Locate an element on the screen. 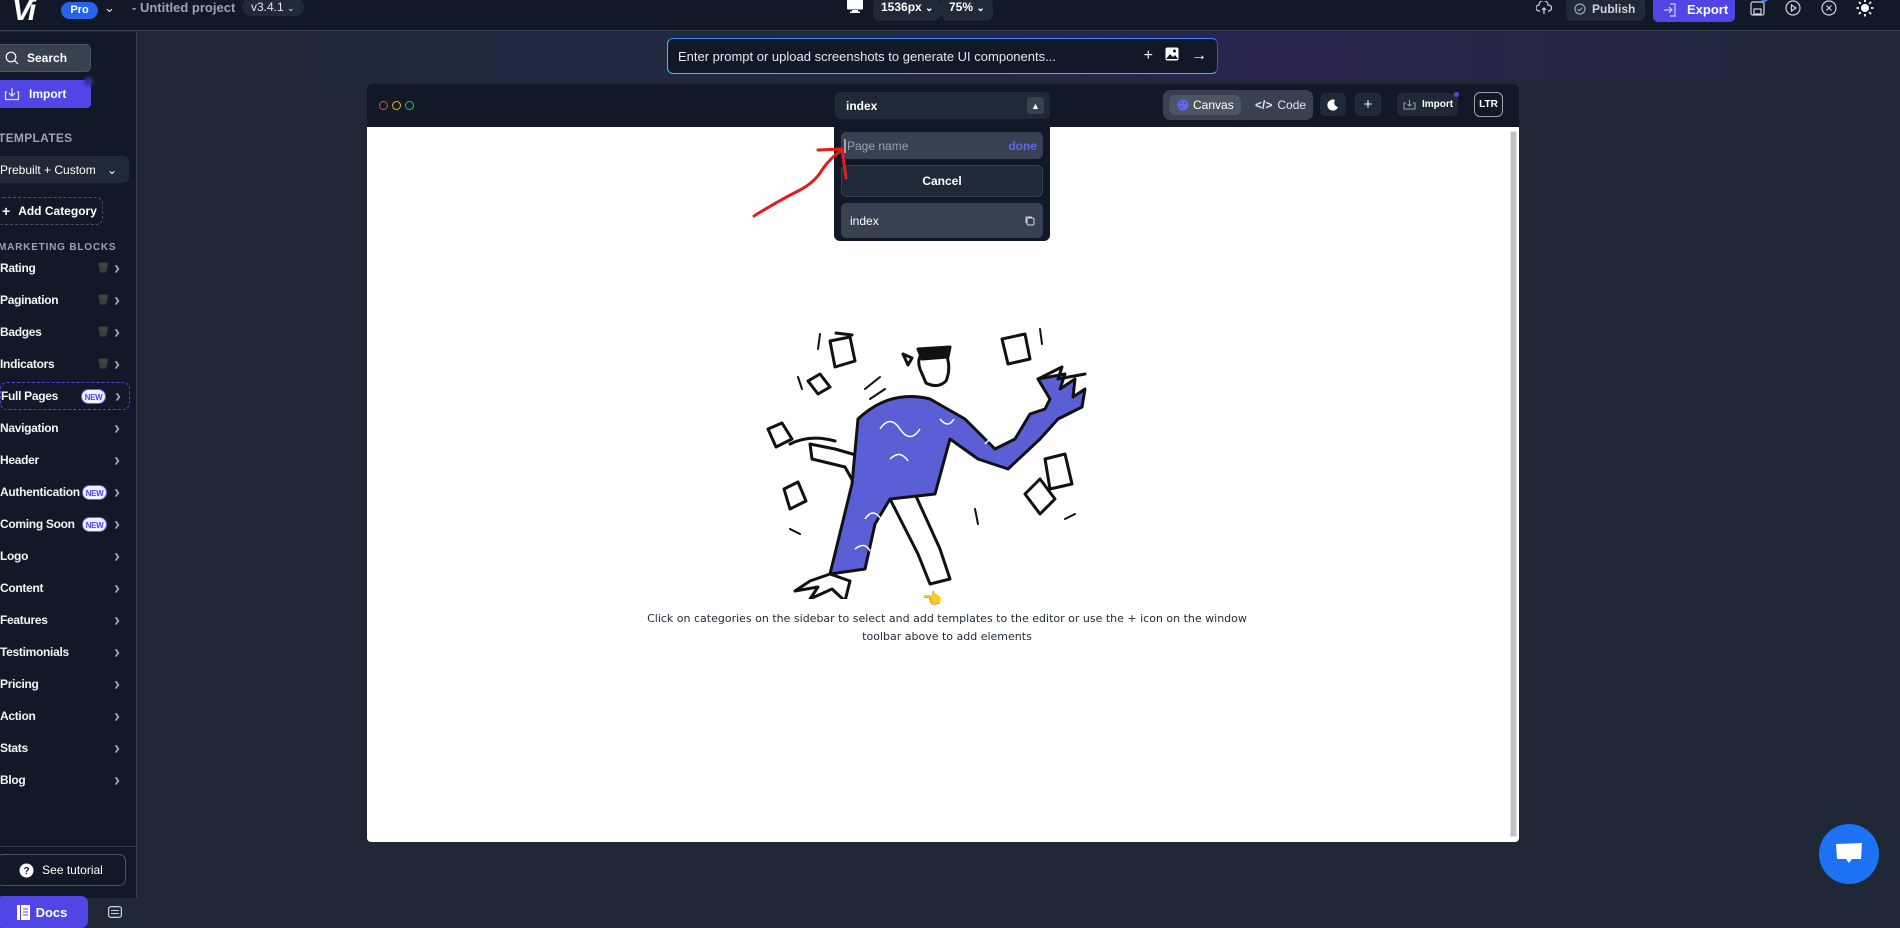 The height and width of the screenshot is (928, 1900). export-label: Export is located at coordinates (1708, 9).